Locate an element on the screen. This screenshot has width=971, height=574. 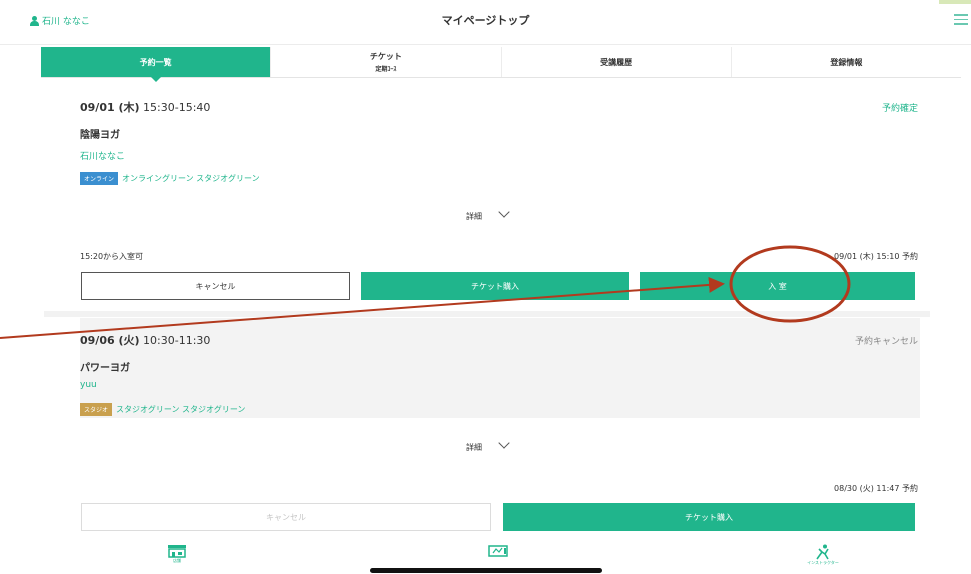
online-badge: オンライン is located at coordinates (99, 178).